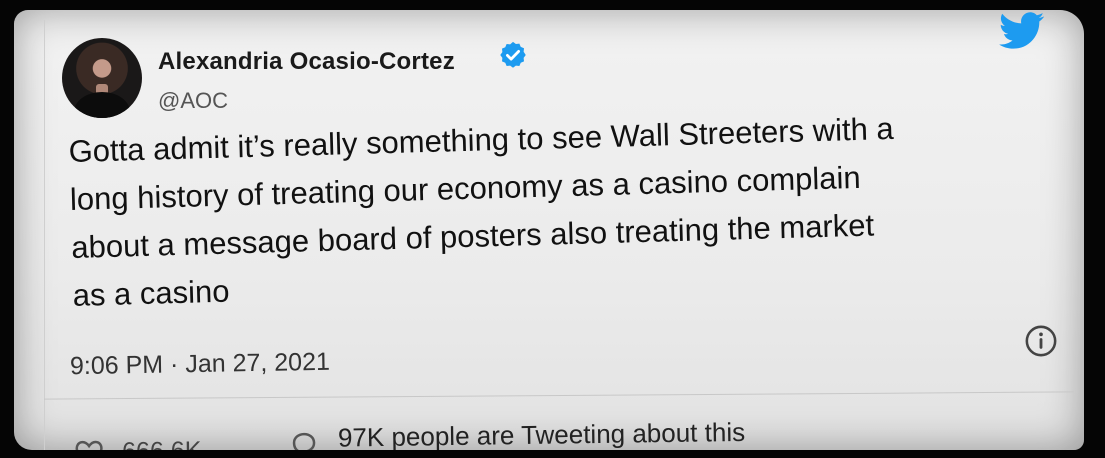 This screenshot has width=1105, height=458. What do you see at coordinates (304, 439) in the screenshot?
I see `reply-icon` at bounding box center [304, 439].